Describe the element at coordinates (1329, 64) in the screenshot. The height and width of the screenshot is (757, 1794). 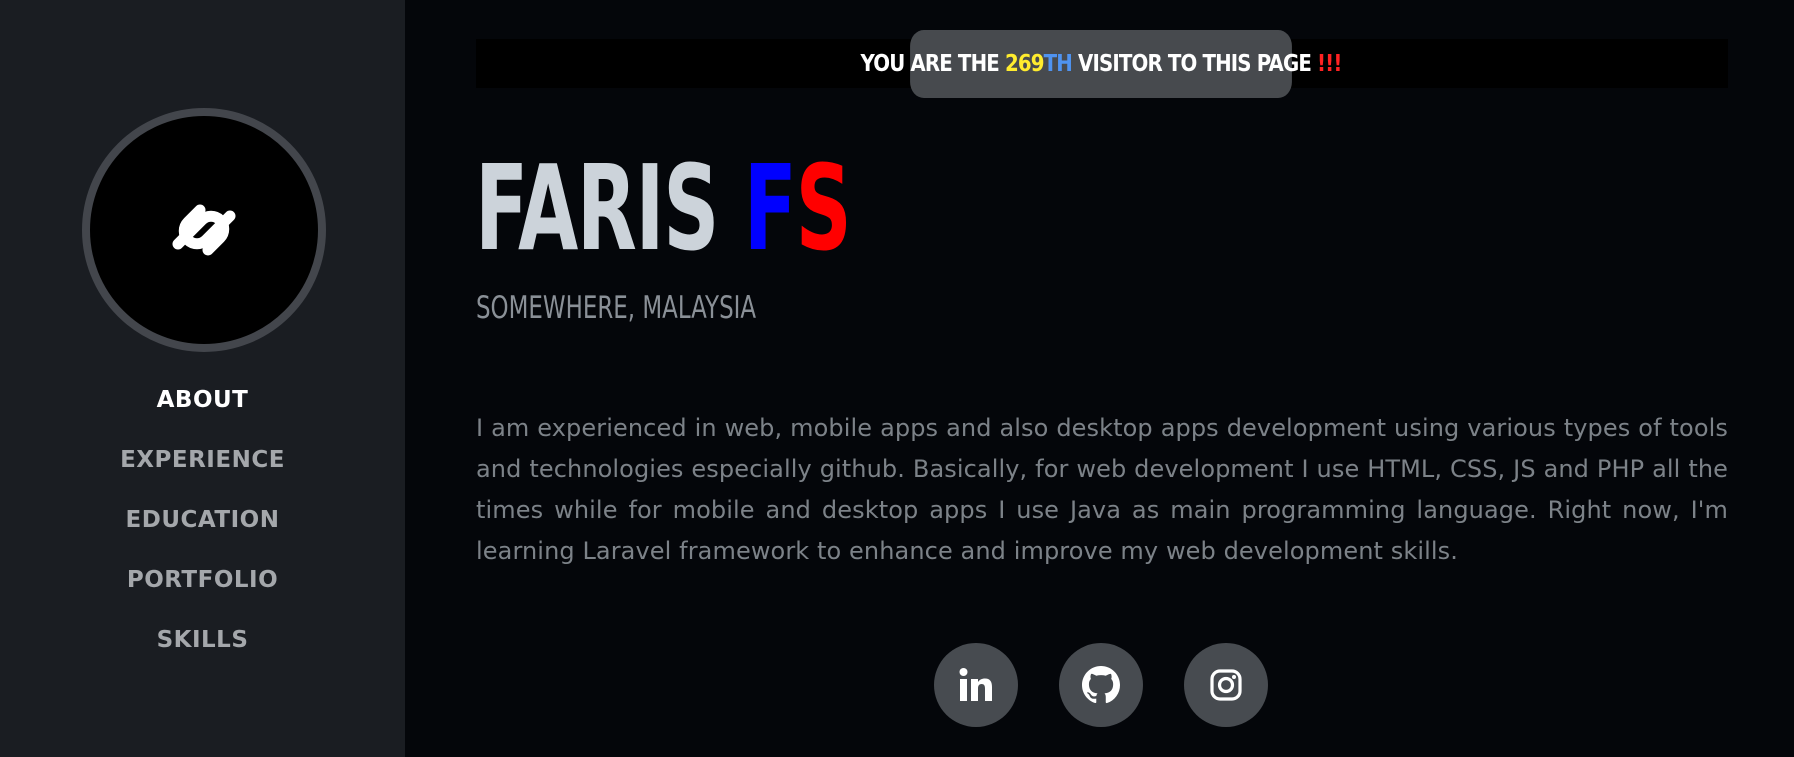
I see `visitor-exclamation: !!!` at that location.